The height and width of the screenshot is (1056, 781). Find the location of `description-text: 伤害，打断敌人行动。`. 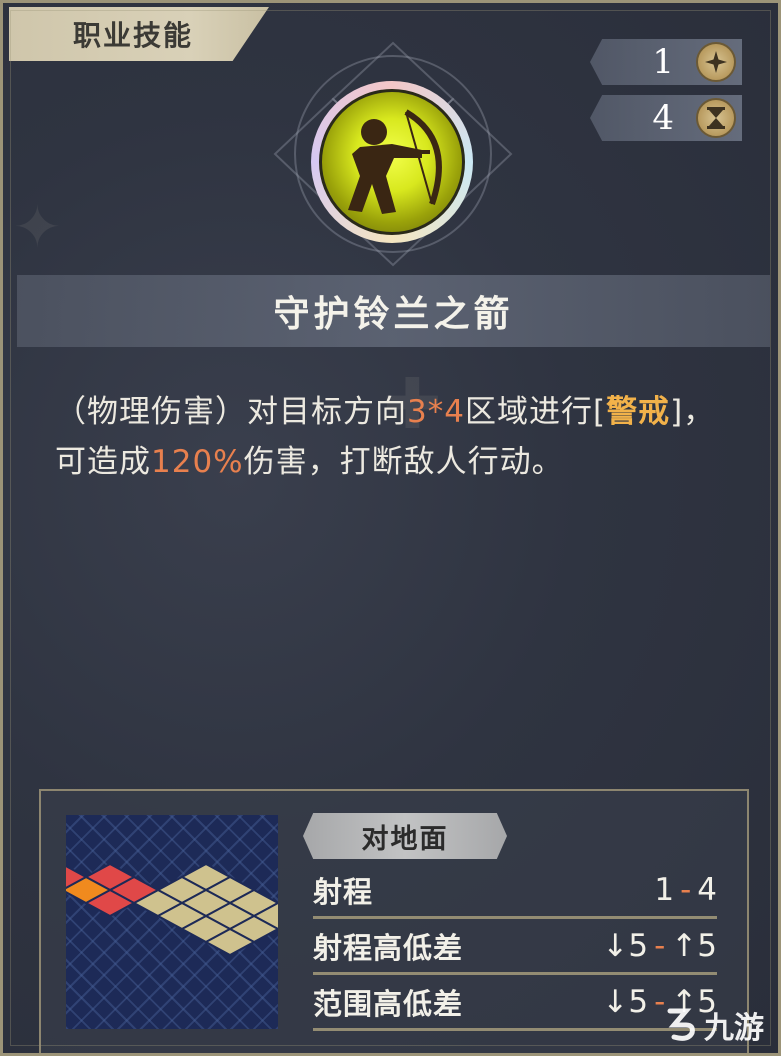

description-text: 伤害，打断敌人行动。 is located at coordinates (403, 462).